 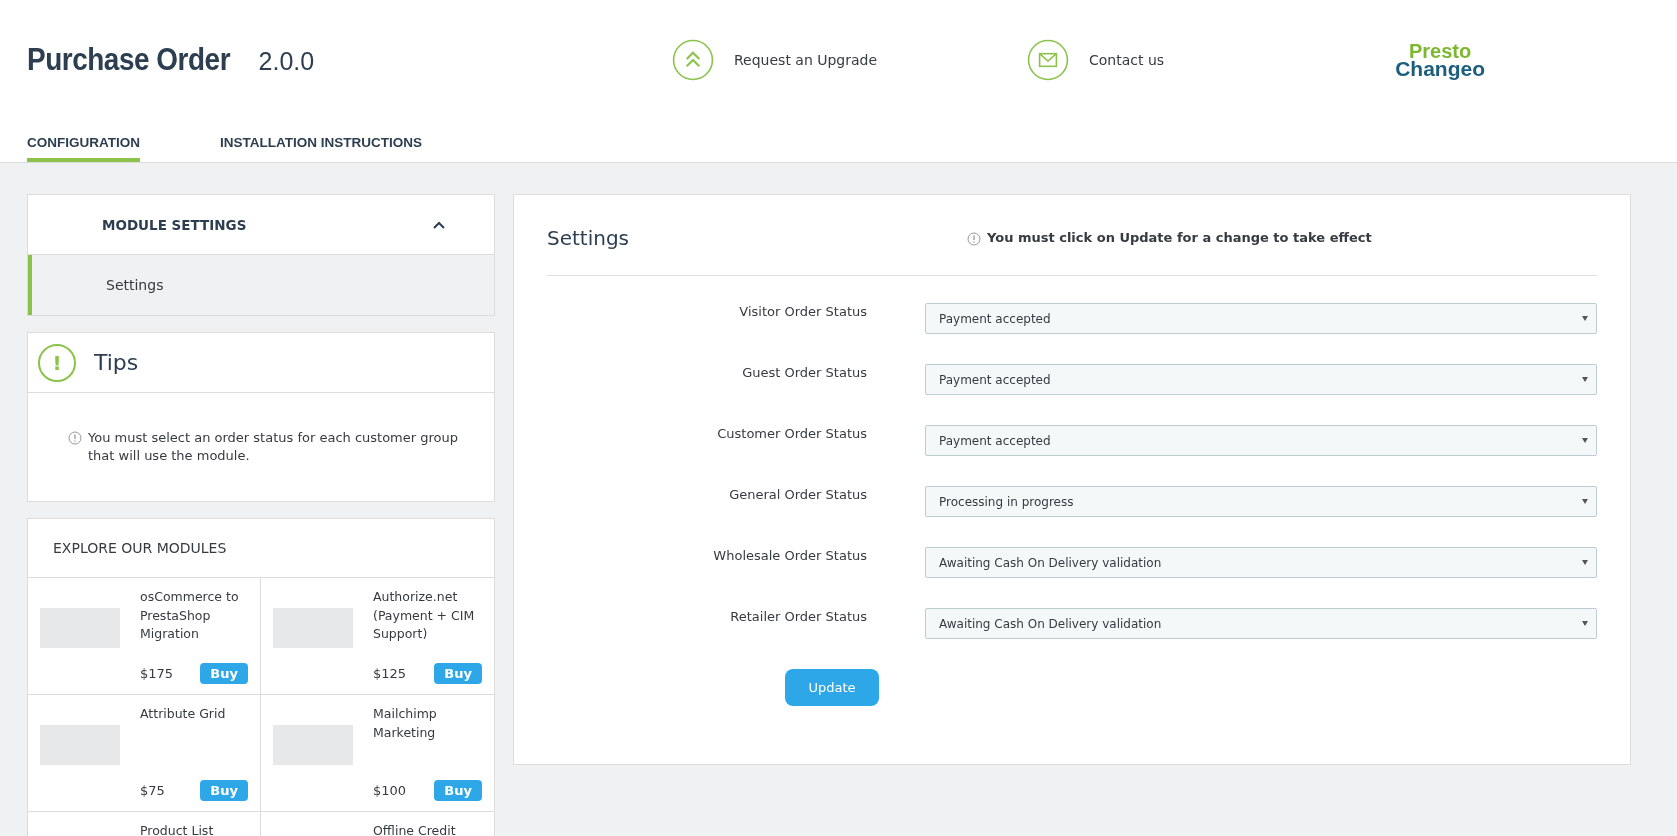 What do you see at coordinates (194, 615) in the screenshot?
I see `module-name: osCommerce to PrestaShop Migration` at bounding box center [194, 615].